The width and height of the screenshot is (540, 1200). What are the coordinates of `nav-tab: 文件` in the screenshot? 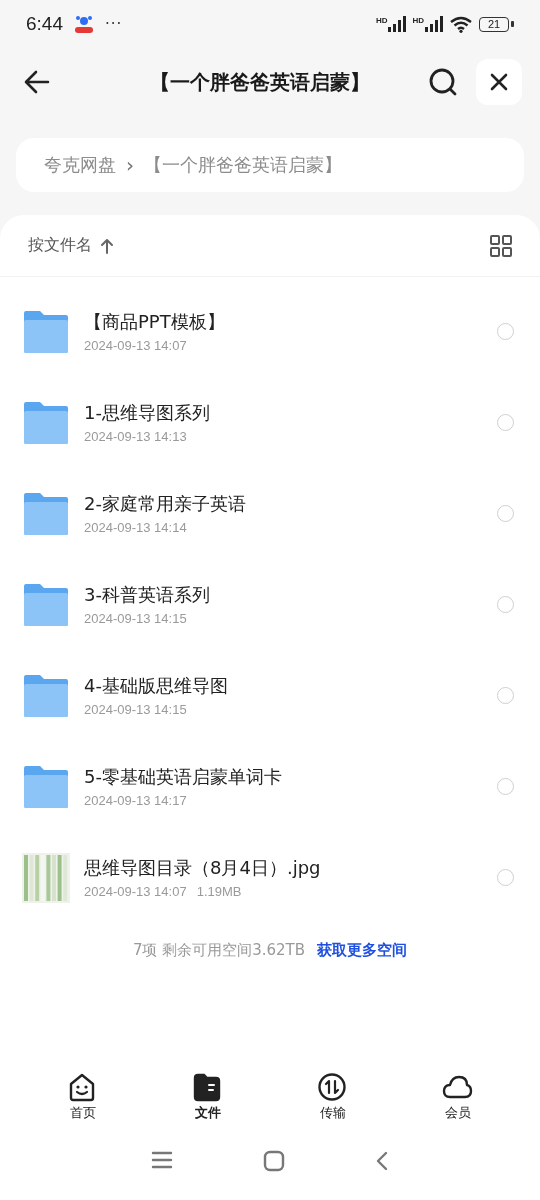 It's located at (207, 1097).